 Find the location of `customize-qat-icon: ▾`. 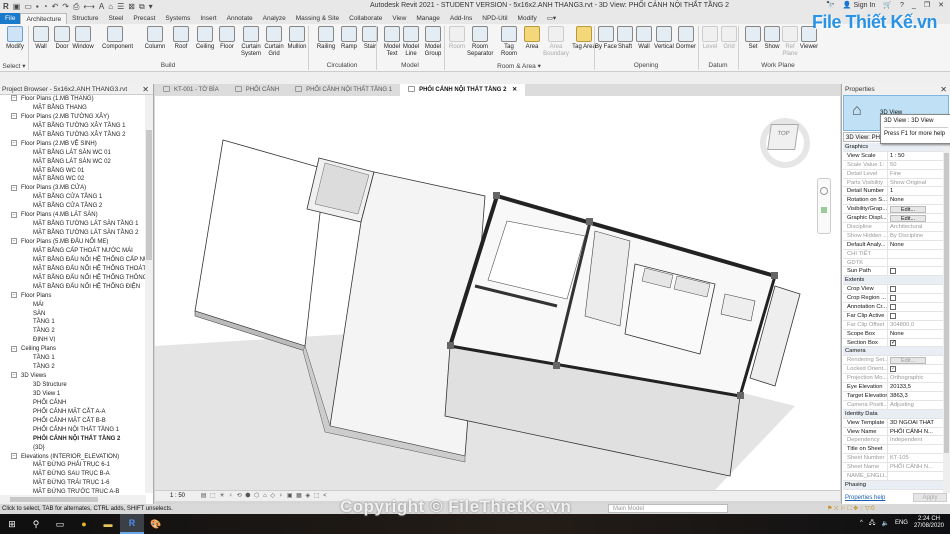

customize-qat-icon: ▾ is located at coordinates (151, 6).